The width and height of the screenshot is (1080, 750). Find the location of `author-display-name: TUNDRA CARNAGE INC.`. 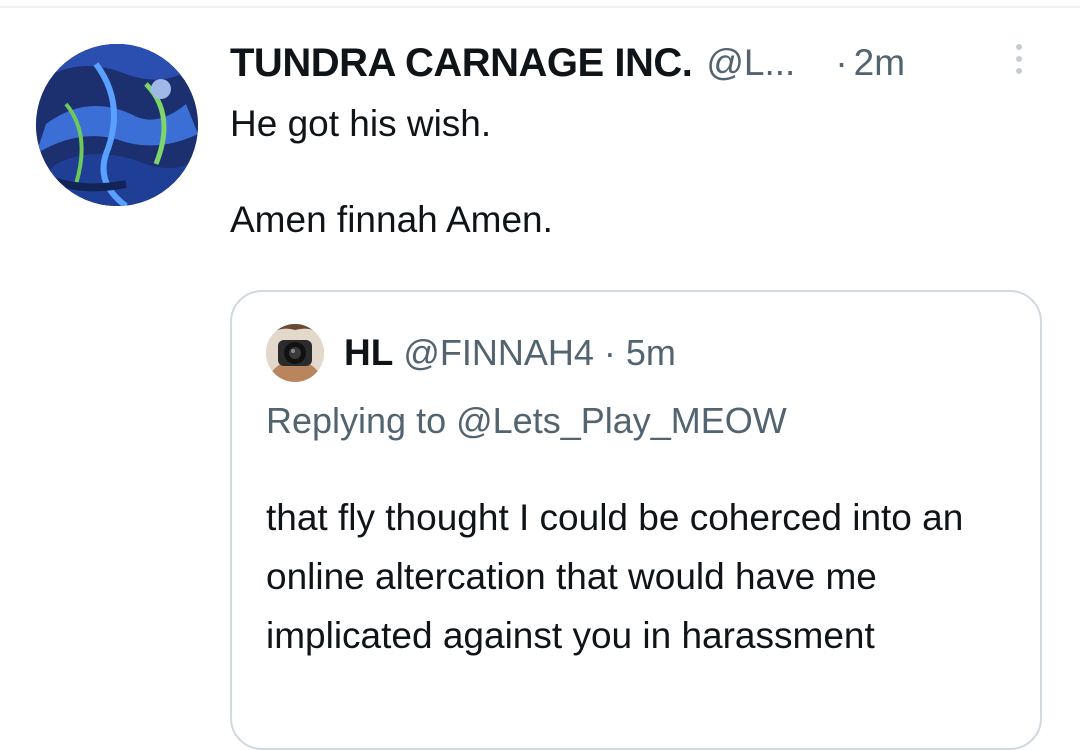

author-display-name: TUNDRA CARNAGE INC. is located at coordinates (461, 63).